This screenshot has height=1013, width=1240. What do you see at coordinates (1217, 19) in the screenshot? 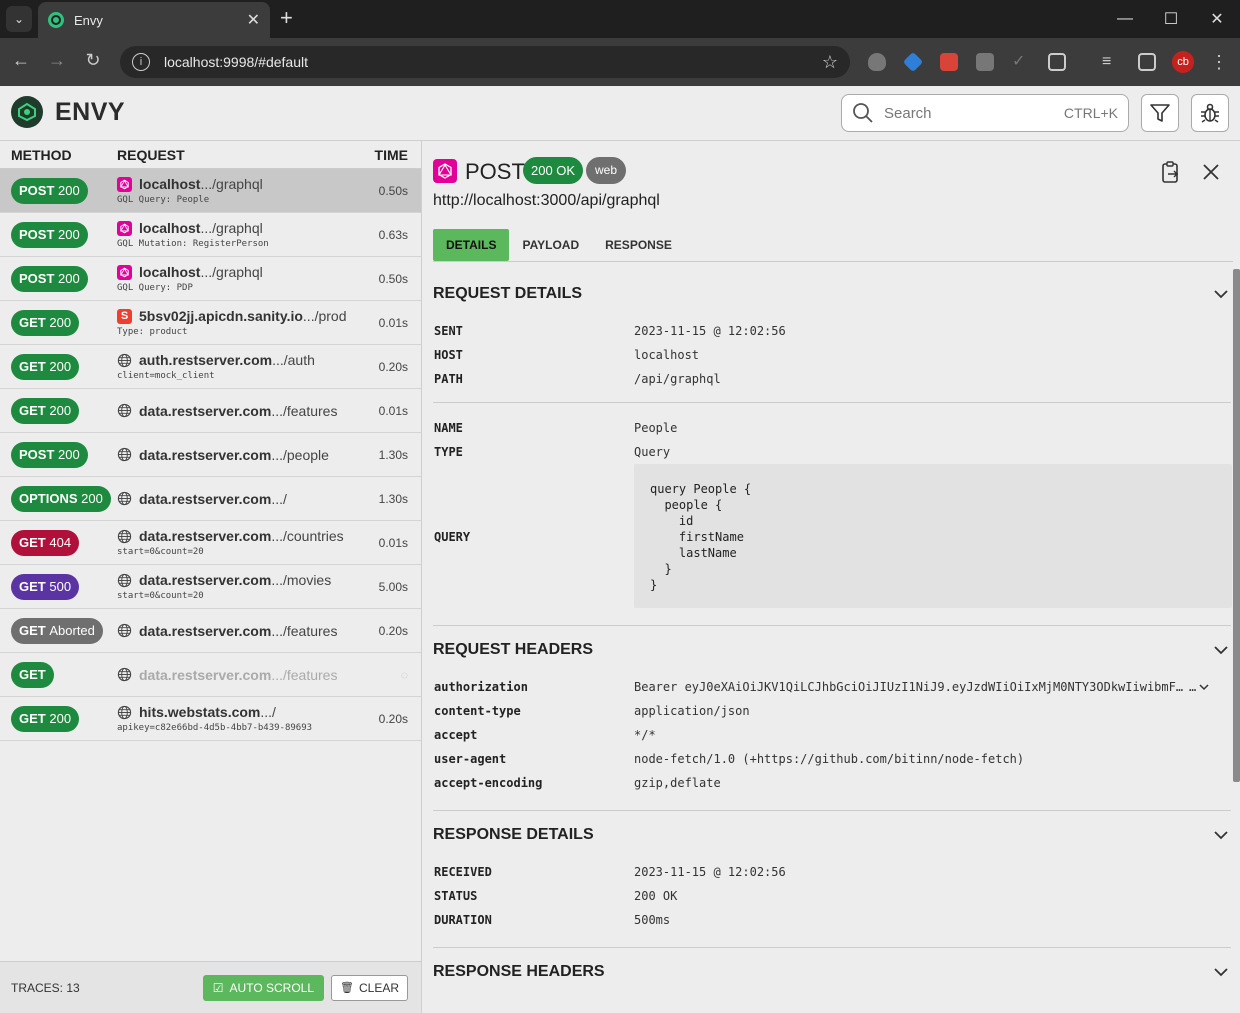
I see `window-close-icon: ✕` at bounding box center [1217, 19].